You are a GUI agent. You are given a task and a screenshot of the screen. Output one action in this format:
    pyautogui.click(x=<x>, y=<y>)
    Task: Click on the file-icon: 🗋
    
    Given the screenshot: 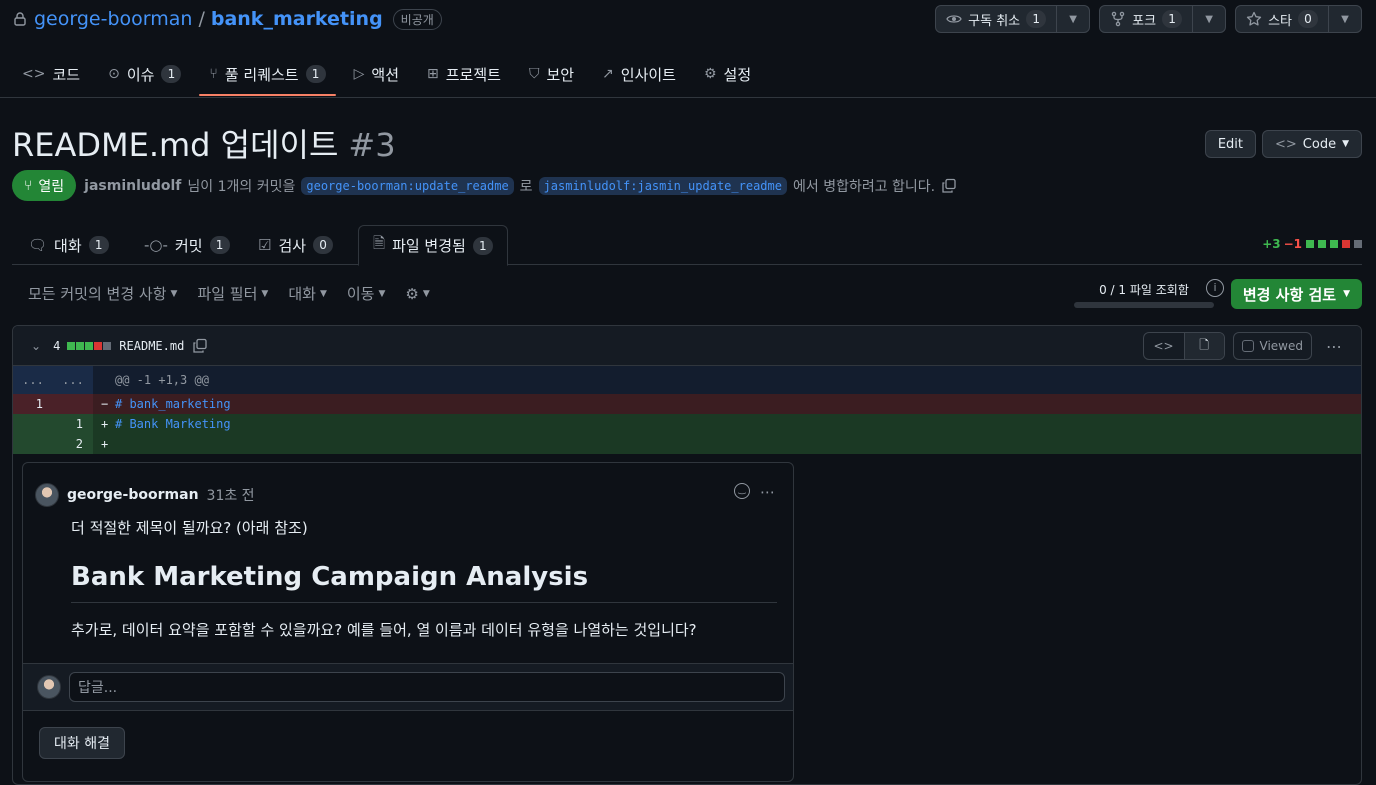 What is the action you would take?
    pyautogui.click(x=1204, y=344)
    